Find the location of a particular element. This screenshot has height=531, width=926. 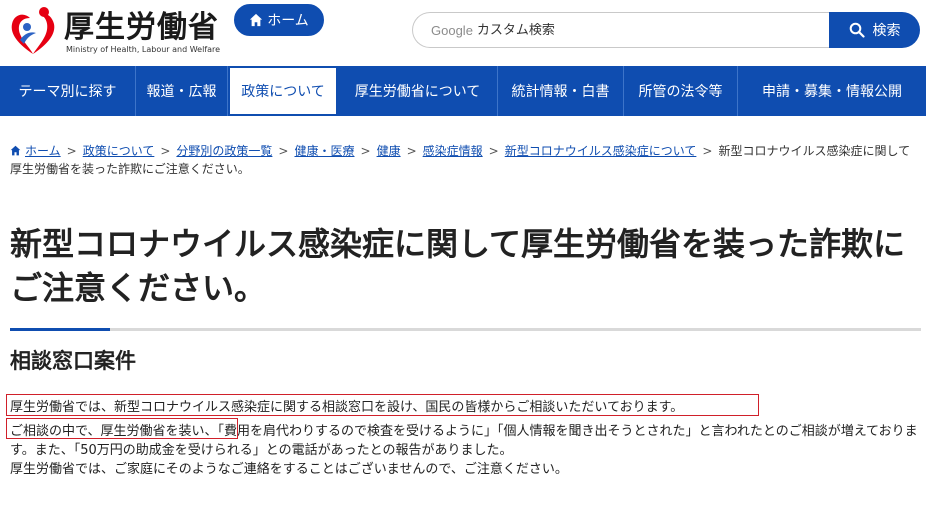

search-button: 検索 is located at coordinates (874, 30).